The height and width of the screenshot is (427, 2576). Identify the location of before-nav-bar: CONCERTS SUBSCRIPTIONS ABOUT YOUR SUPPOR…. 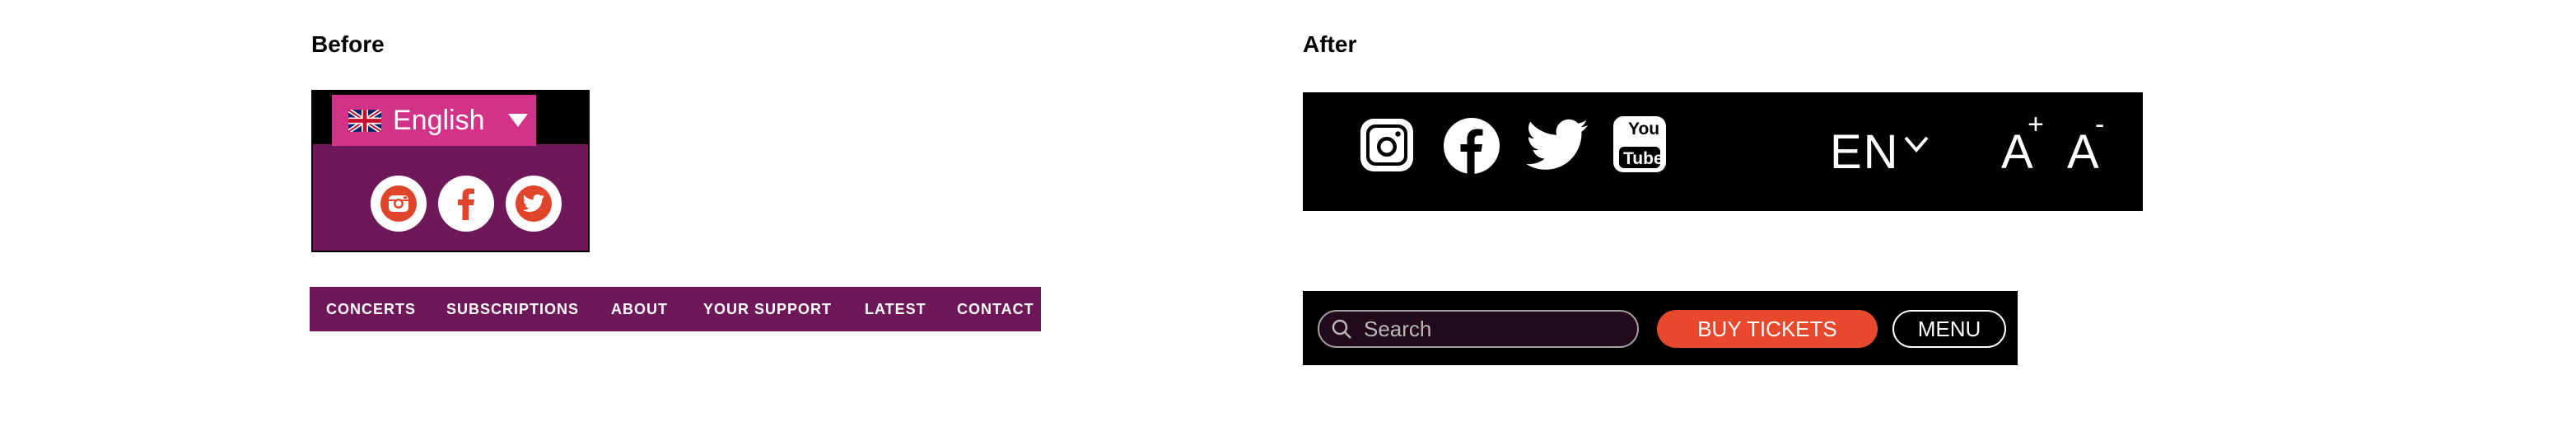
(675, 309).